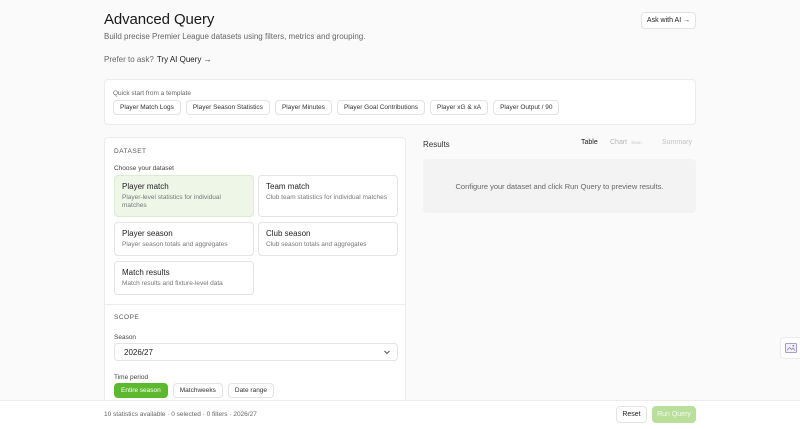  I want to click on image-icon, so click(790, 348).